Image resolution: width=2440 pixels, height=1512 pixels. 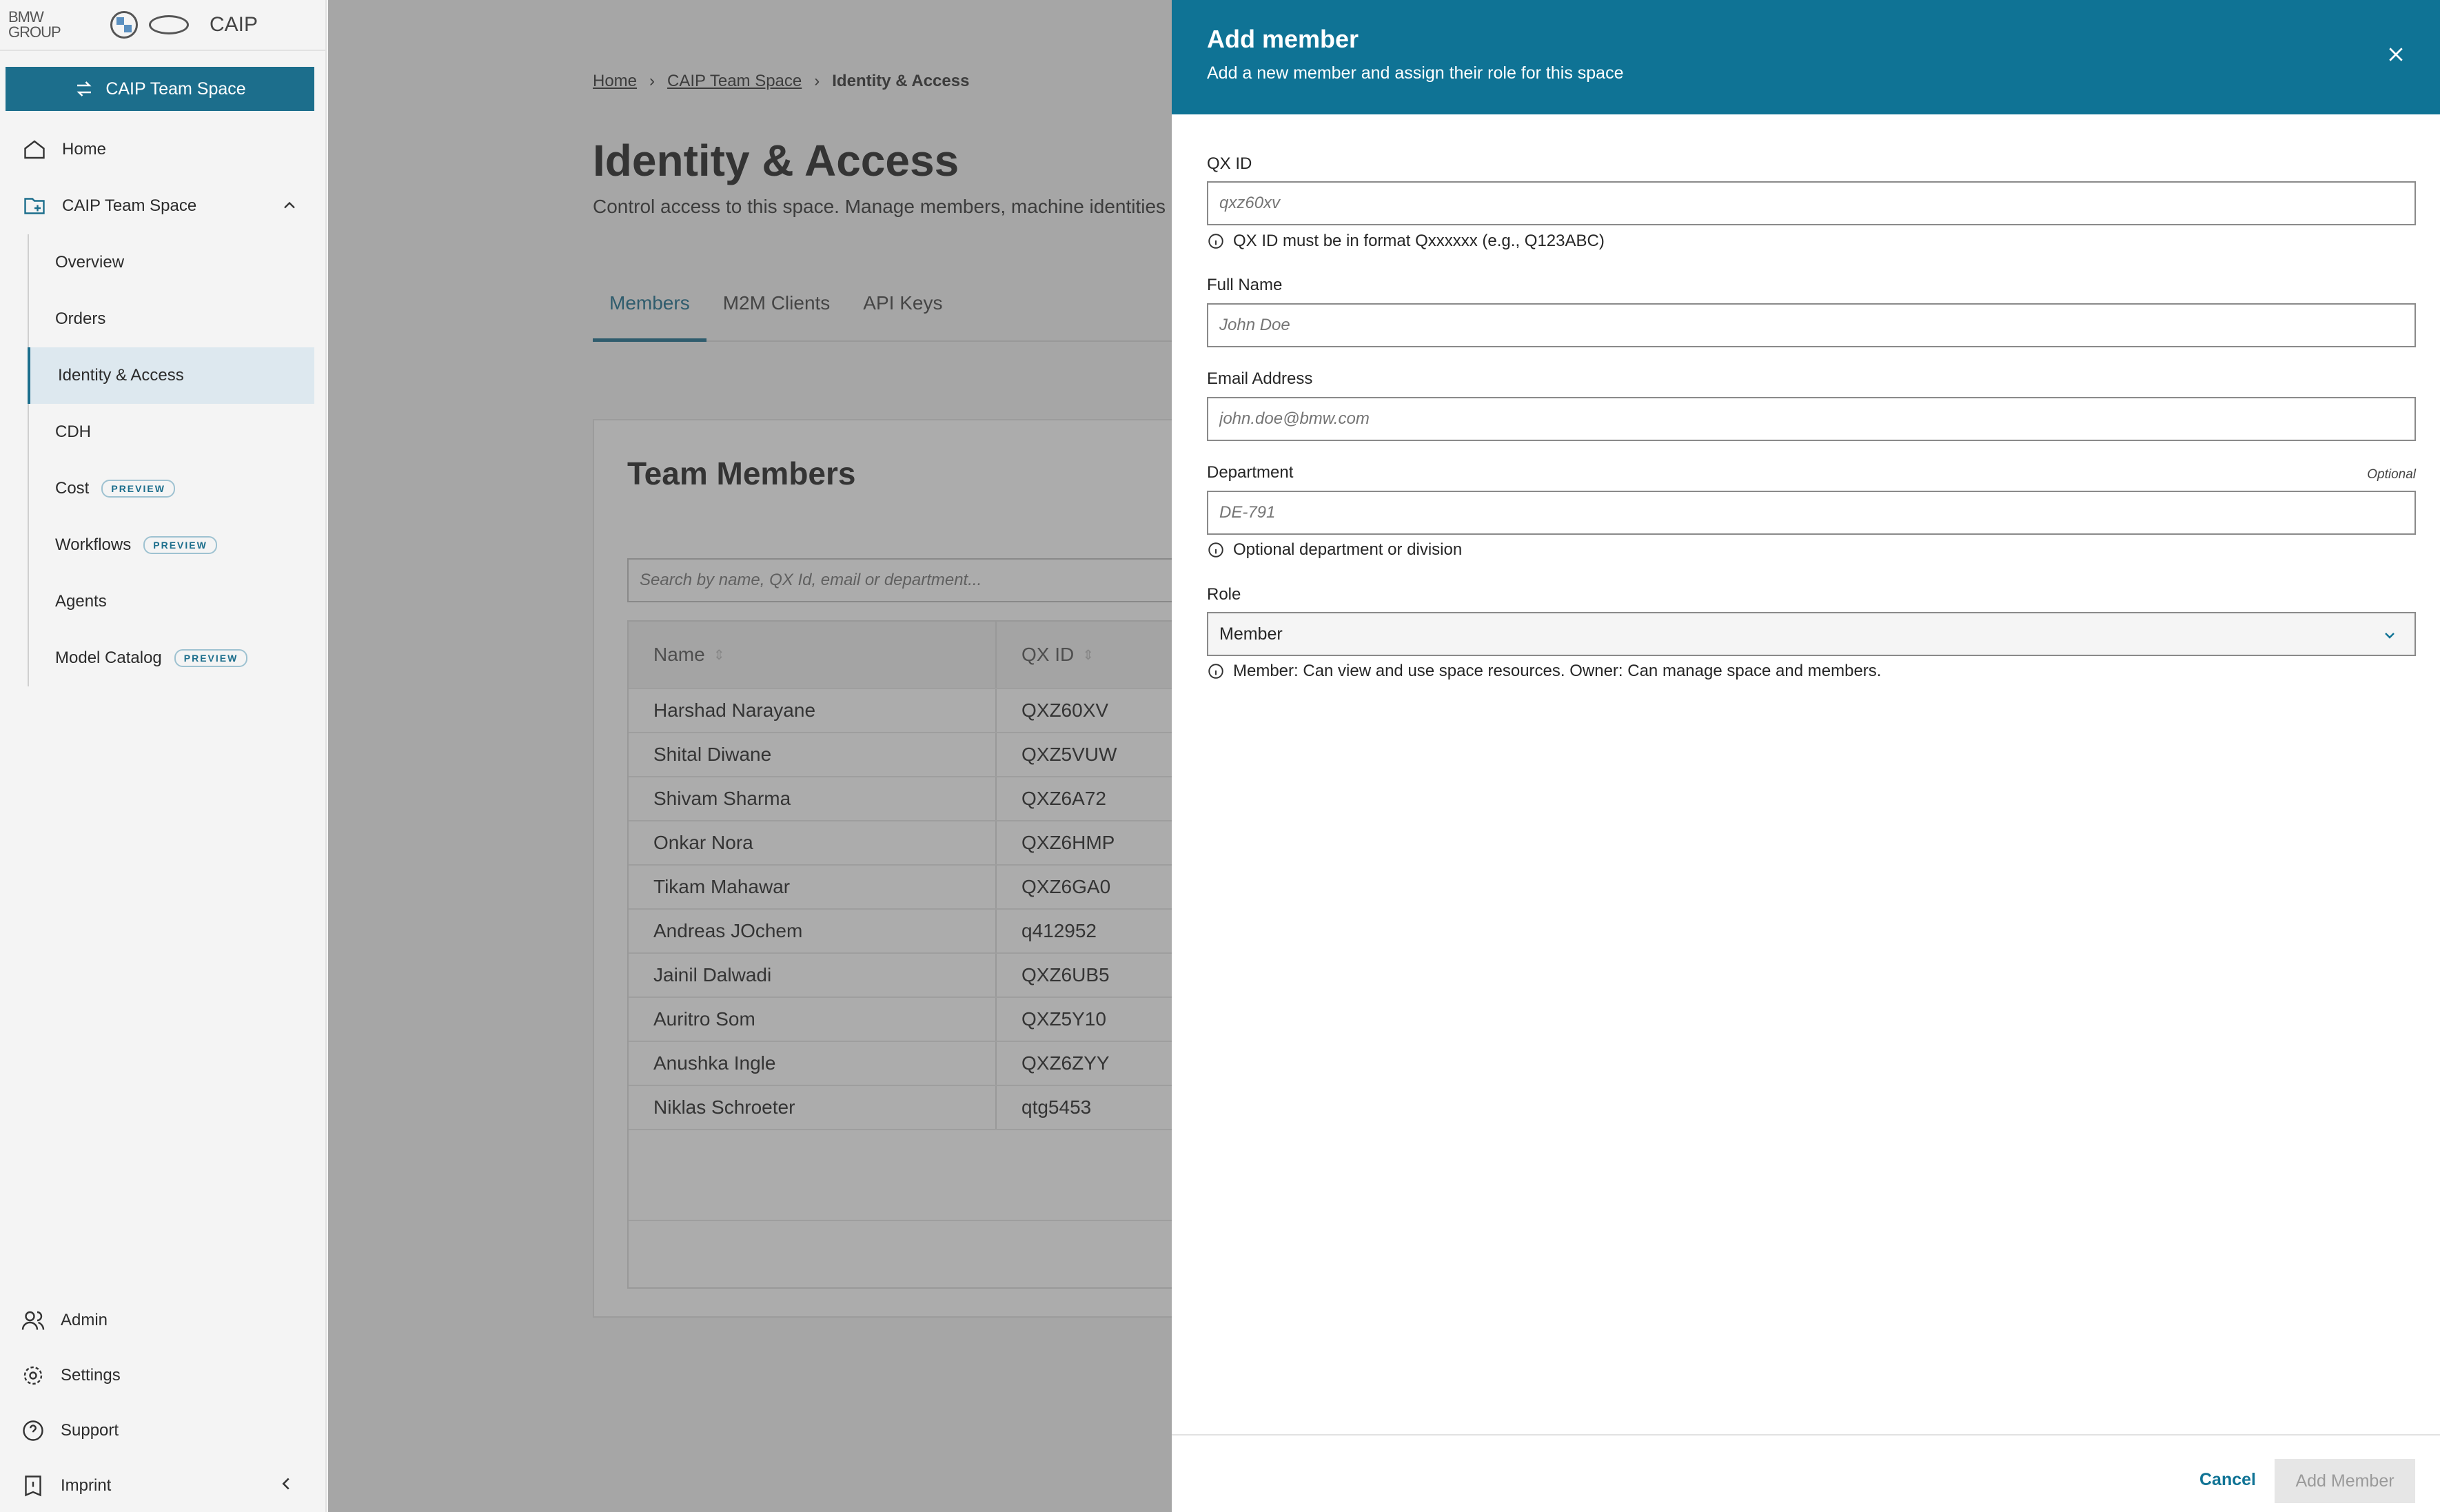 I want to click on sidebar-item-overview: Overview, so click(x=163, y=263).